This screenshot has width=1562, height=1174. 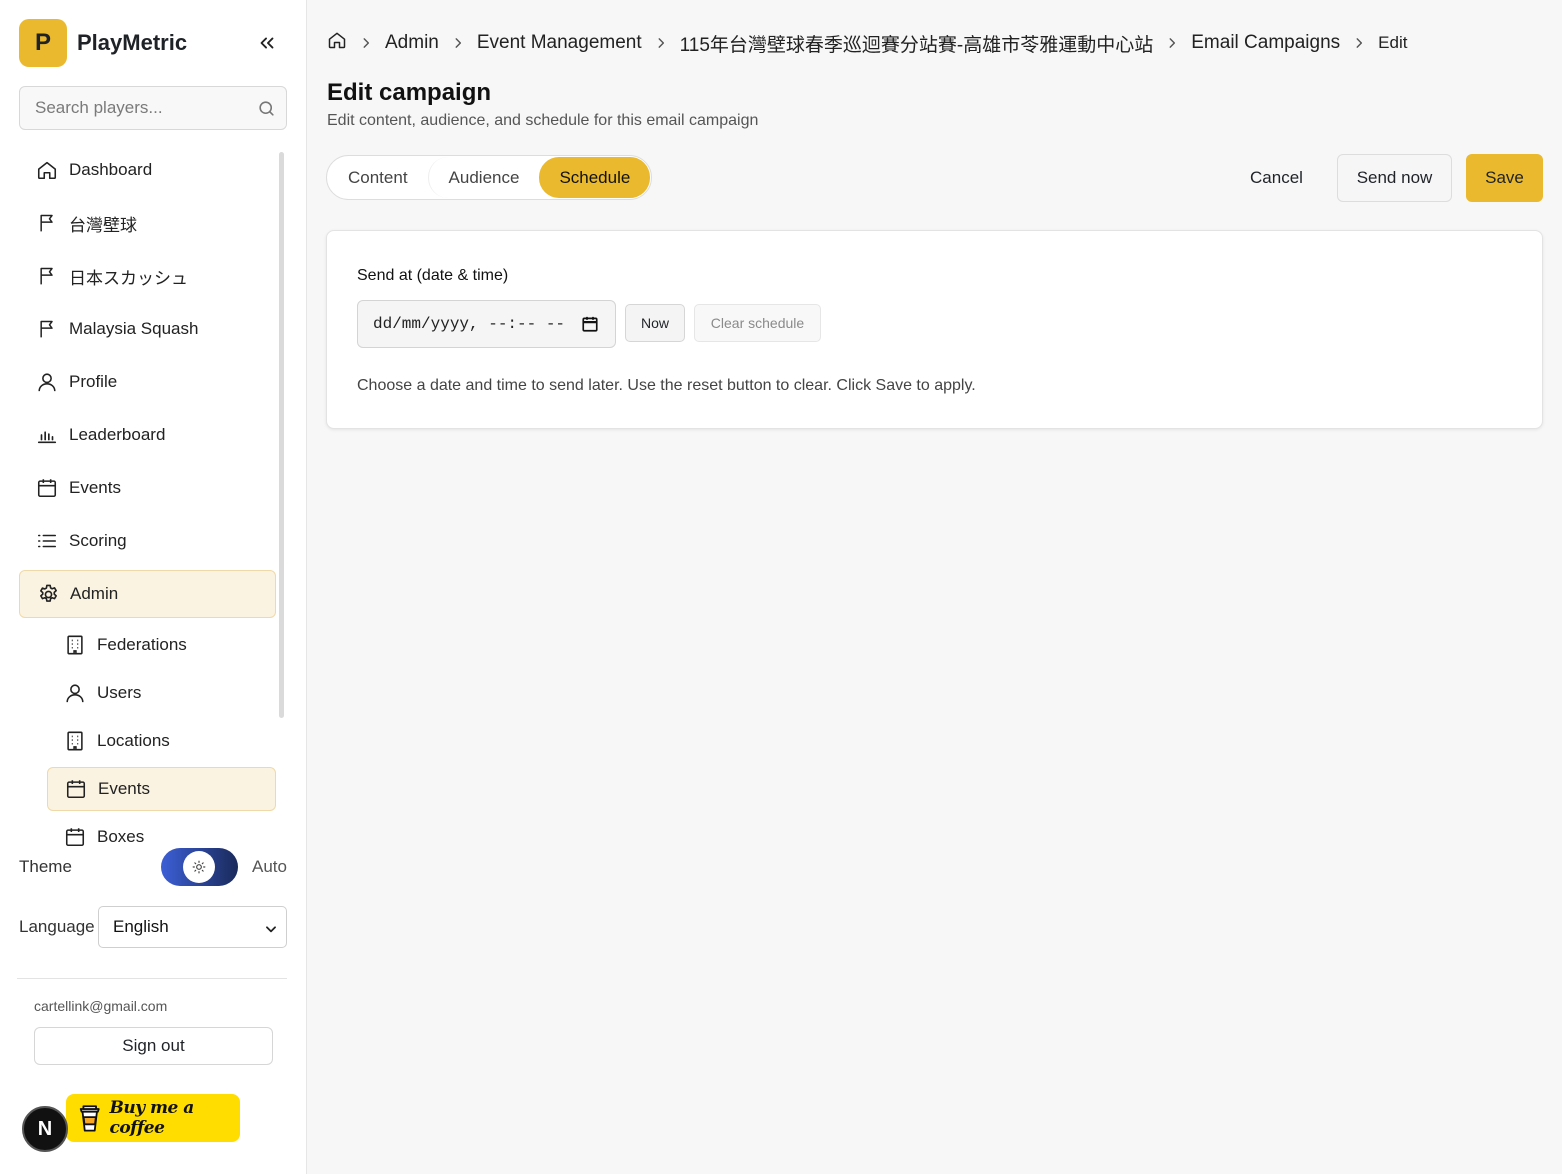 I want to click on list-icon, so click(x=47, y=541).